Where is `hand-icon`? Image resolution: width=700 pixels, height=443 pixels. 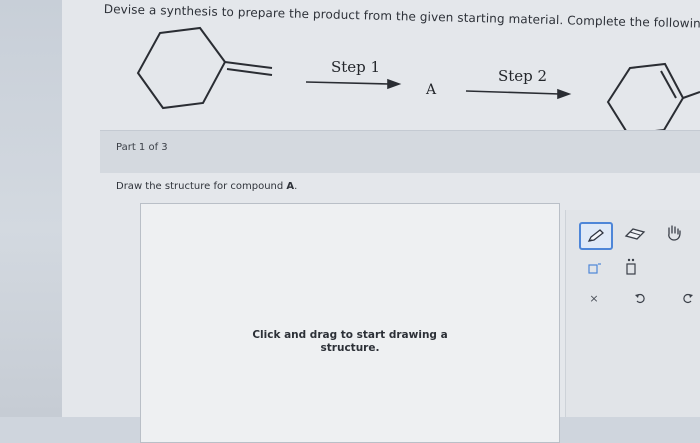 hand-icon is located at coordinates (674, 233).